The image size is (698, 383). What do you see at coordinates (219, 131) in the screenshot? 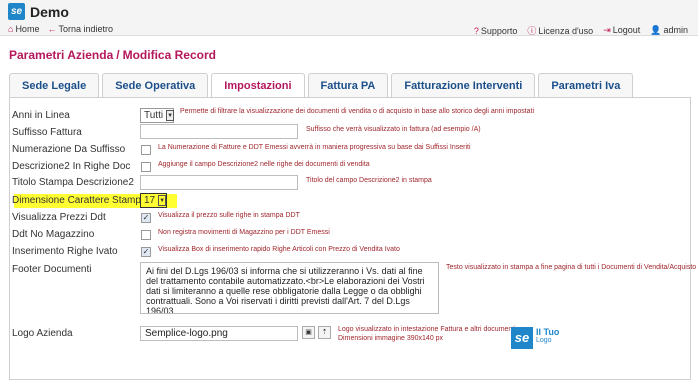
I see `suffisso-input` at bounding box center [219, 131].